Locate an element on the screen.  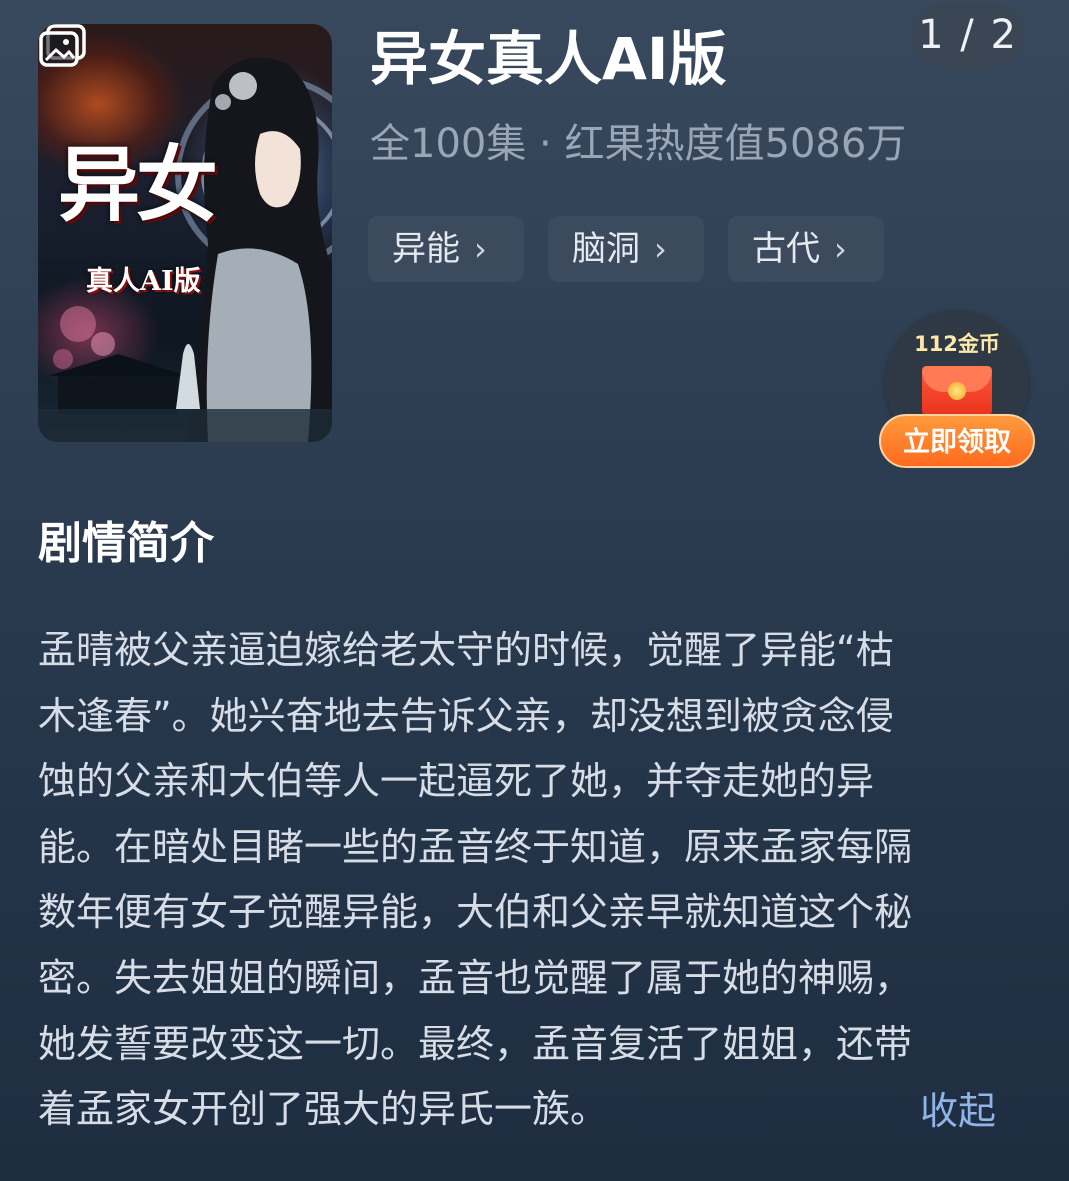
coin-reward-widget: 112金币 立即领取 is located at coordinates (957, 390).